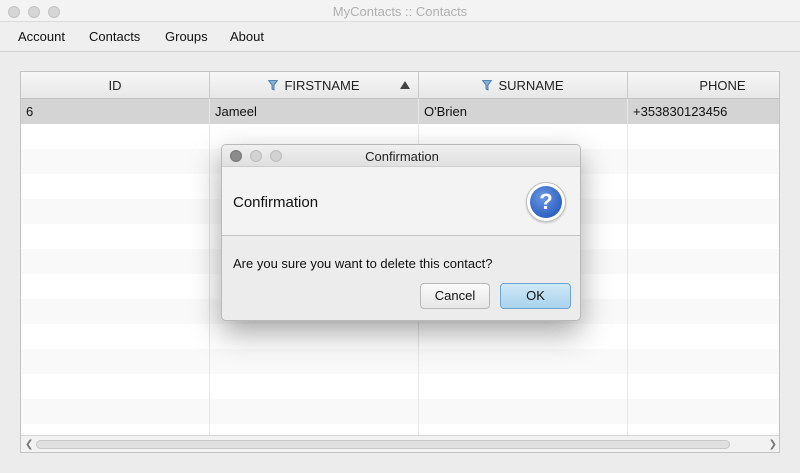 The height and width of the screenshot is (473, 800). I want to click on column-header-label: FIRSTNAME, so click(322, 85).